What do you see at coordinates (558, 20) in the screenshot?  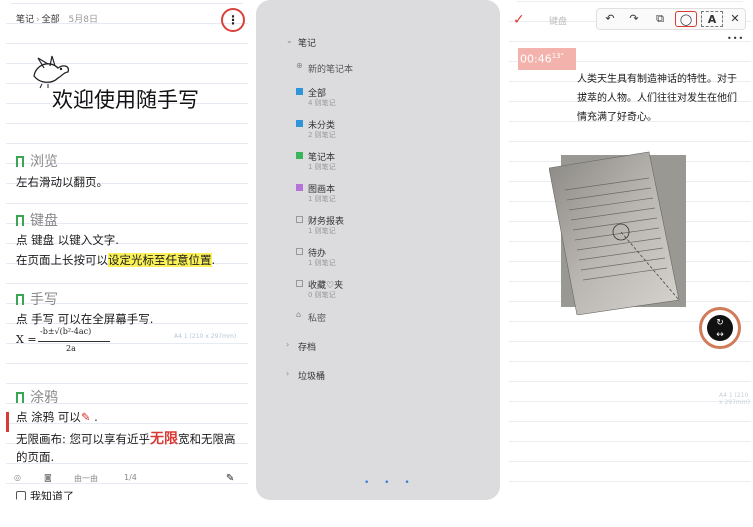 I see `keyboard-tab: 键盘` at bounding box center [558, 20].